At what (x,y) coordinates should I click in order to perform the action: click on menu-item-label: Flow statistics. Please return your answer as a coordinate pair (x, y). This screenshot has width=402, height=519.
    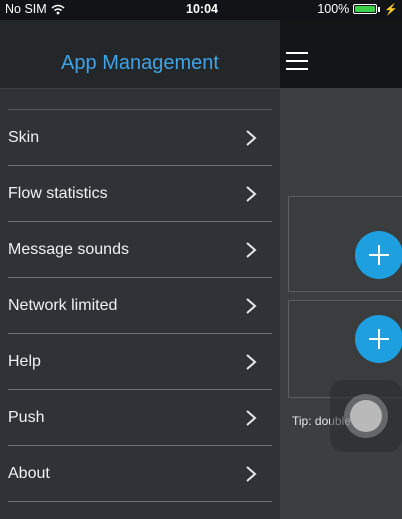
    Looking at the image, I should click on (58, 193).